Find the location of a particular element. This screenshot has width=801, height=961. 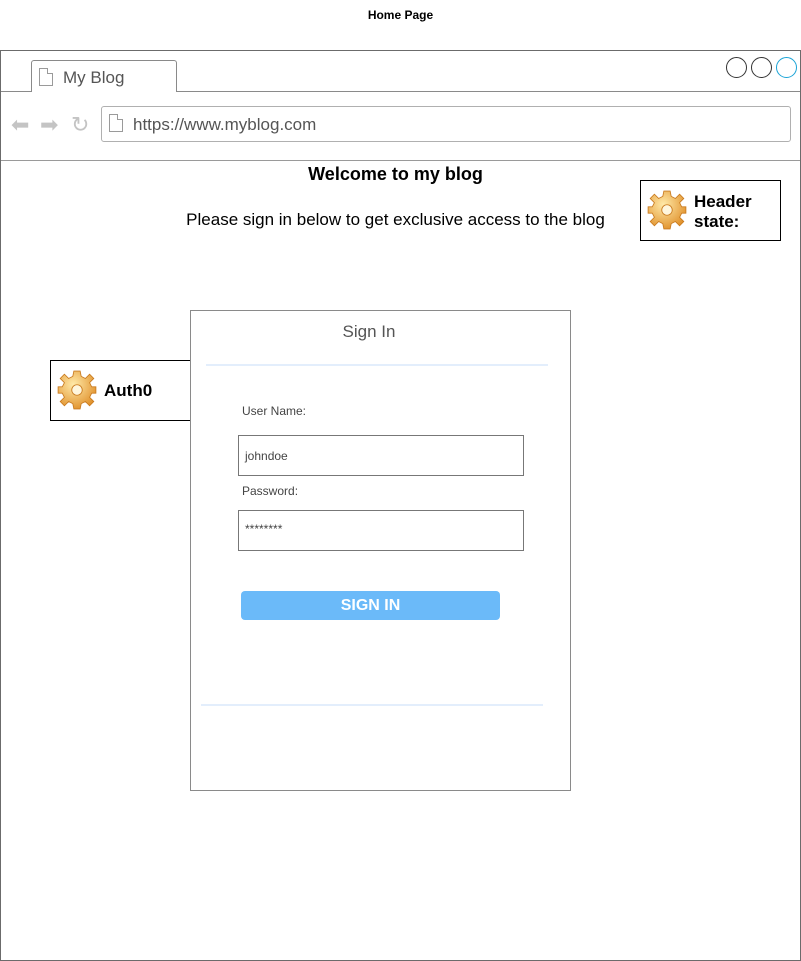

url-text: https://www.myblog.com is located at coordinates (225, 124).